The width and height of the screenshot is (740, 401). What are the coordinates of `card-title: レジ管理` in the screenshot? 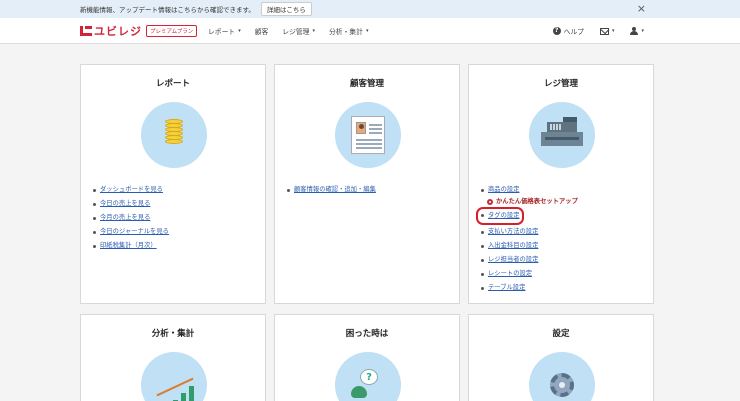 It's located at (560, 84).